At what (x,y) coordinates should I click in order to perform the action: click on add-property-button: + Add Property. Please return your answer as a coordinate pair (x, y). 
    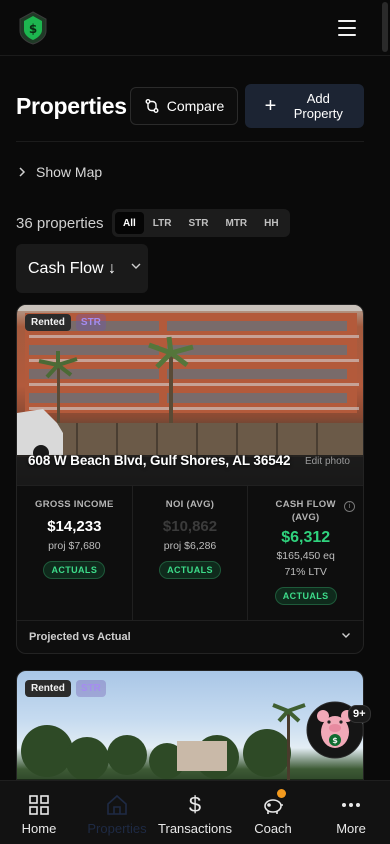
    Looking at the image, I should click on (304, 106).